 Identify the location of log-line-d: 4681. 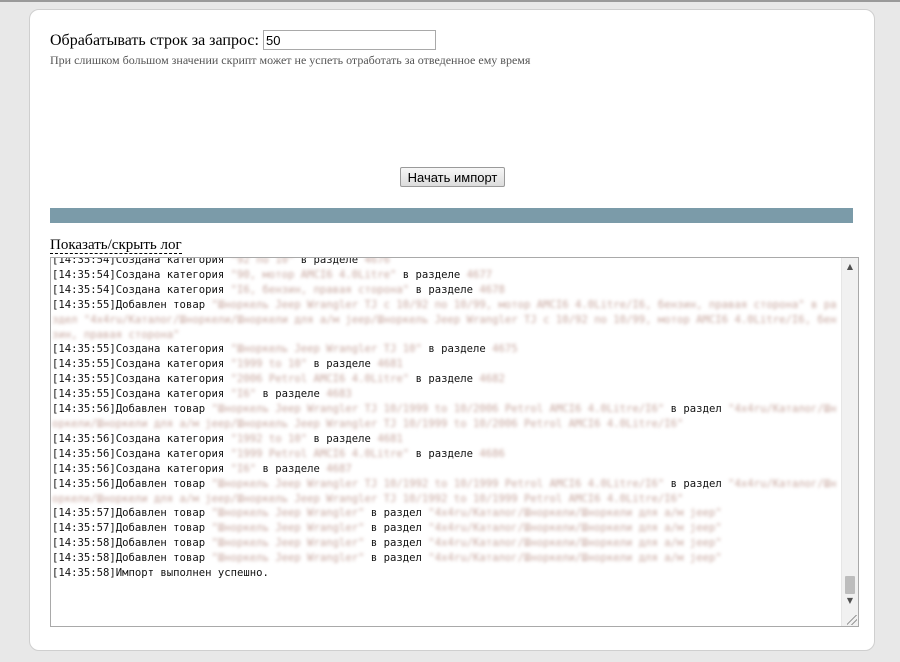
(390, 438).